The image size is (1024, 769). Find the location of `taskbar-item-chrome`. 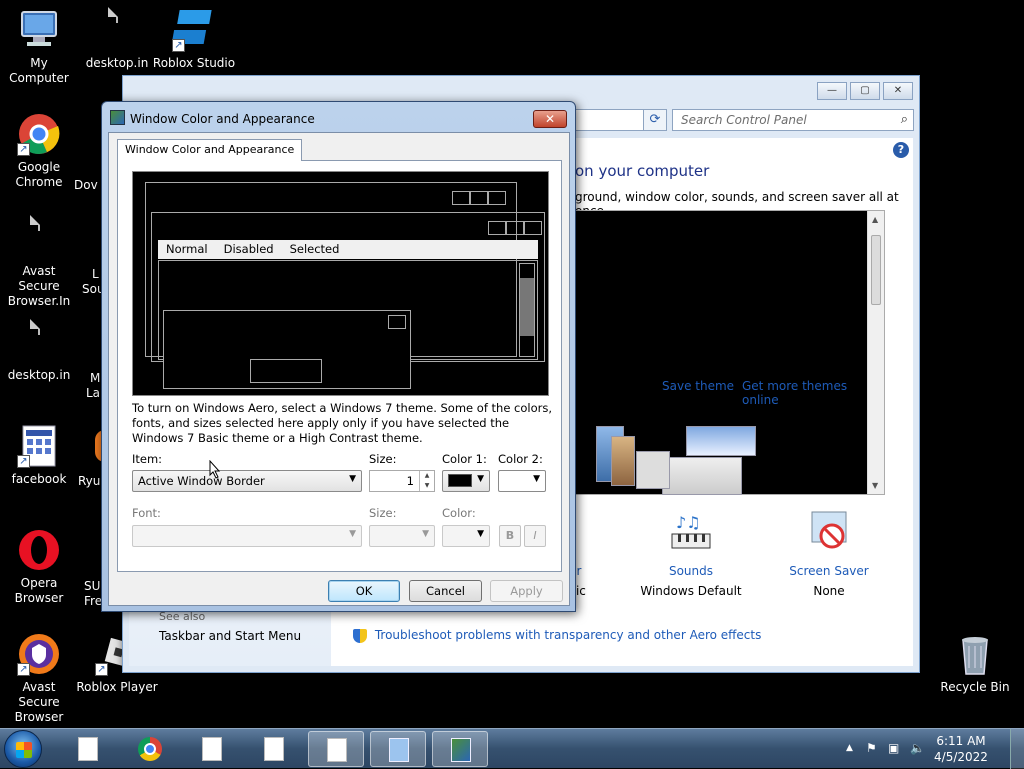

taskbar-item-chrome is located at coordinates (150, 749).